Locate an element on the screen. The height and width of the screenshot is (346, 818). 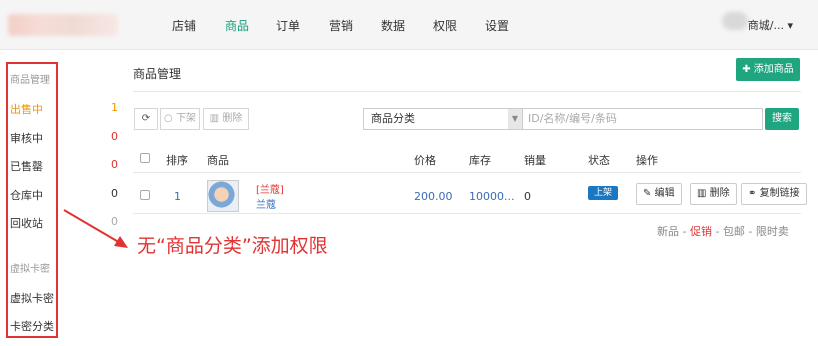
link-icon: ⚭ is located at coordinates (752, 193).